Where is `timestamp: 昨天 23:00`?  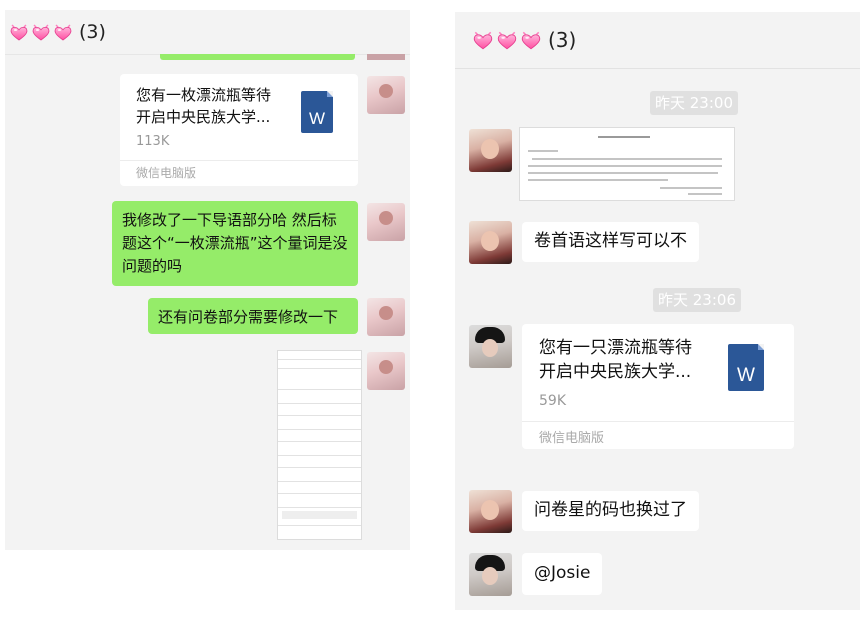 timestamp: 昨天 23:00 is located at coordinates (694, 103).